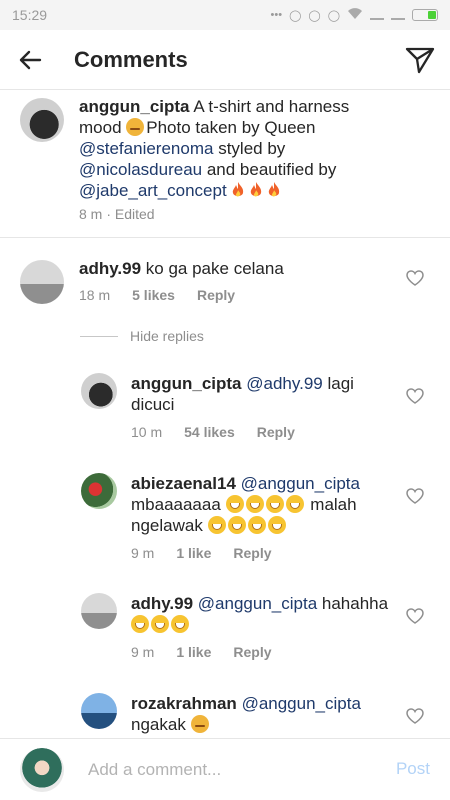 This screenshot has height=800, width=450. I want to click on wifi-icon, so click(355, 15).